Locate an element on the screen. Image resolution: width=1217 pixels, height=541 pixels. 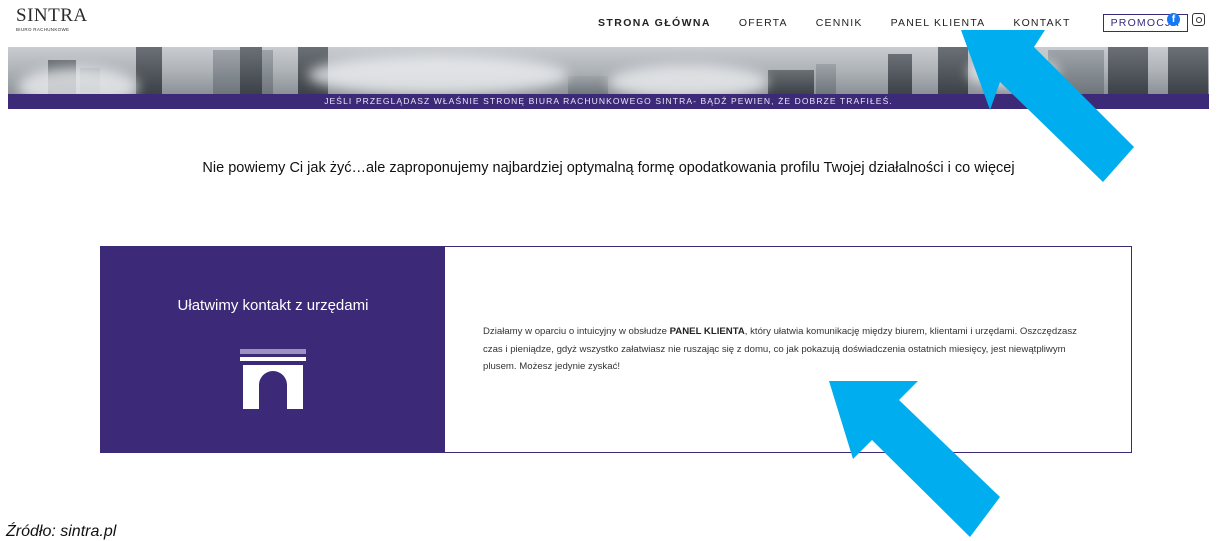
arrow-top-icon is located at coordinates (1047, 106).